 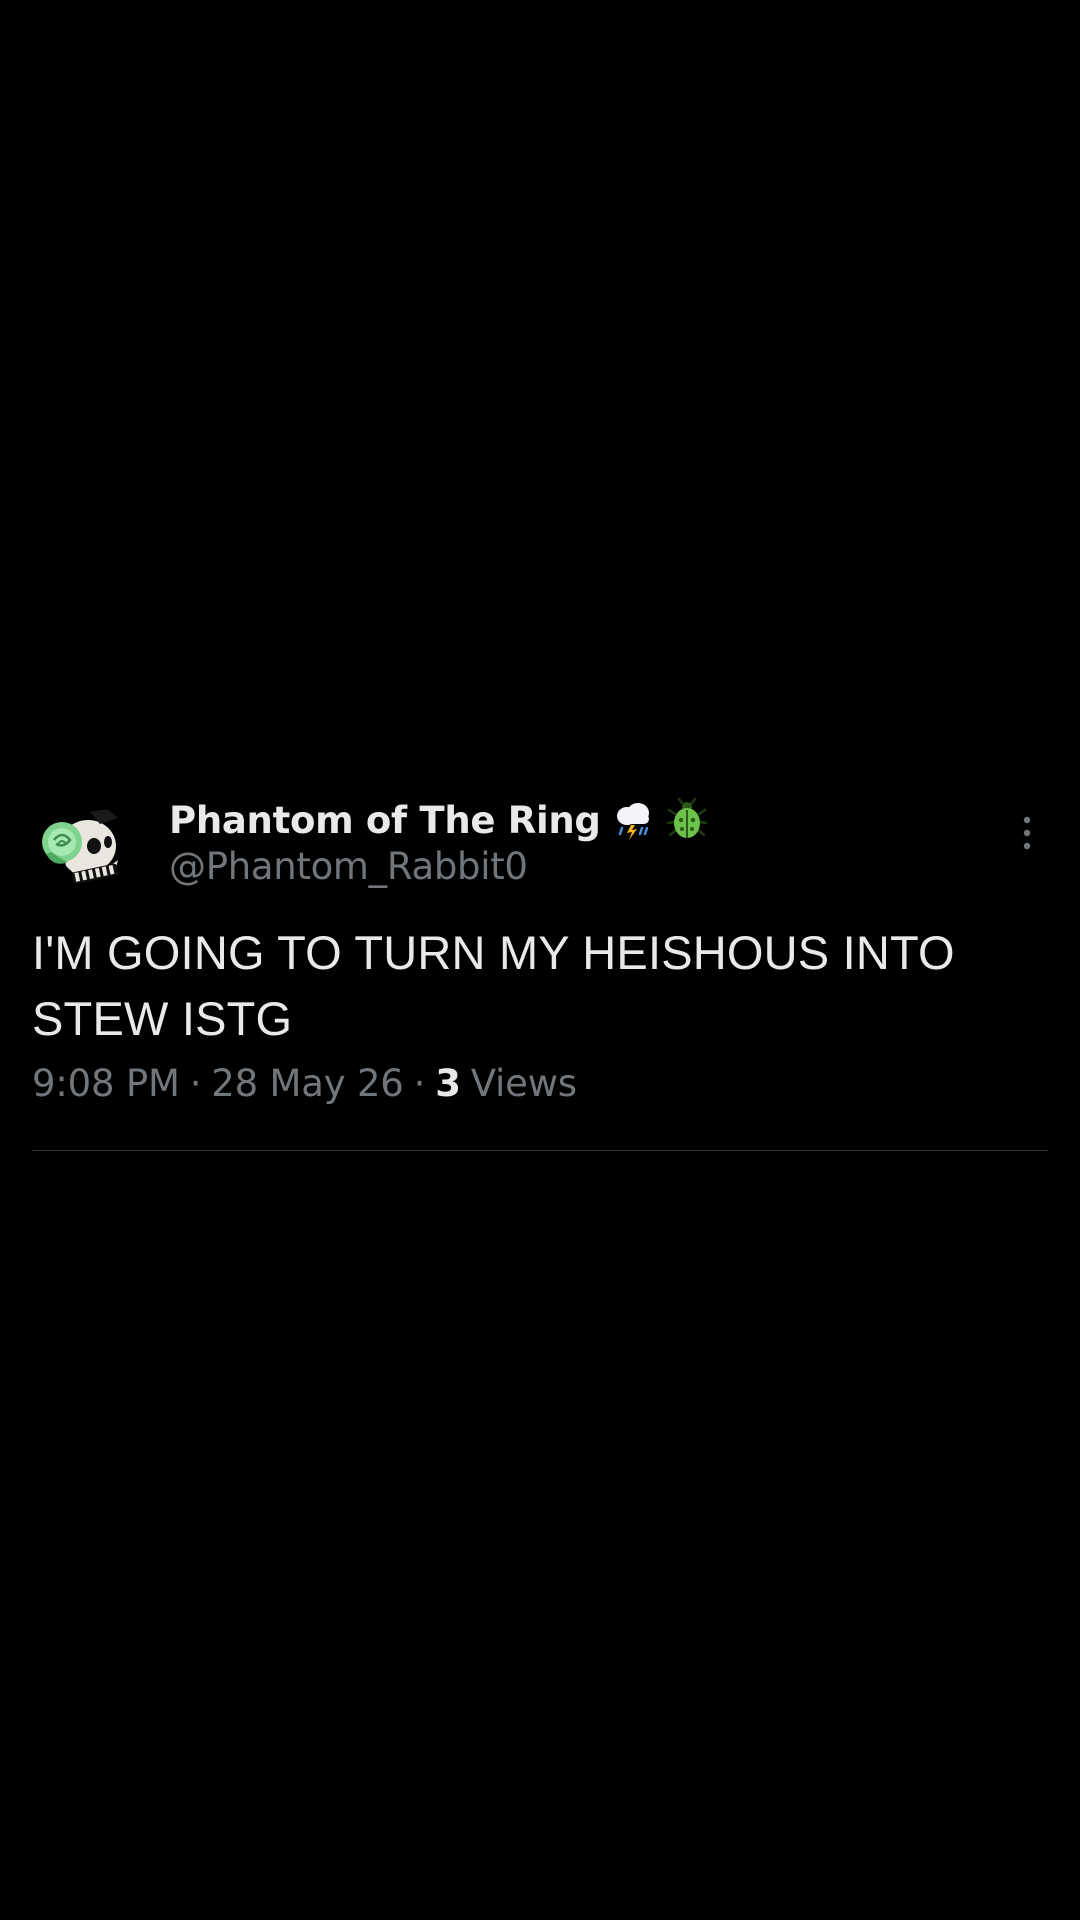 What do you see at coordinates (439, 866) in the screenshot?
I see `handle: @Phantom_Rabbit0` at bounding box center [439, 866].